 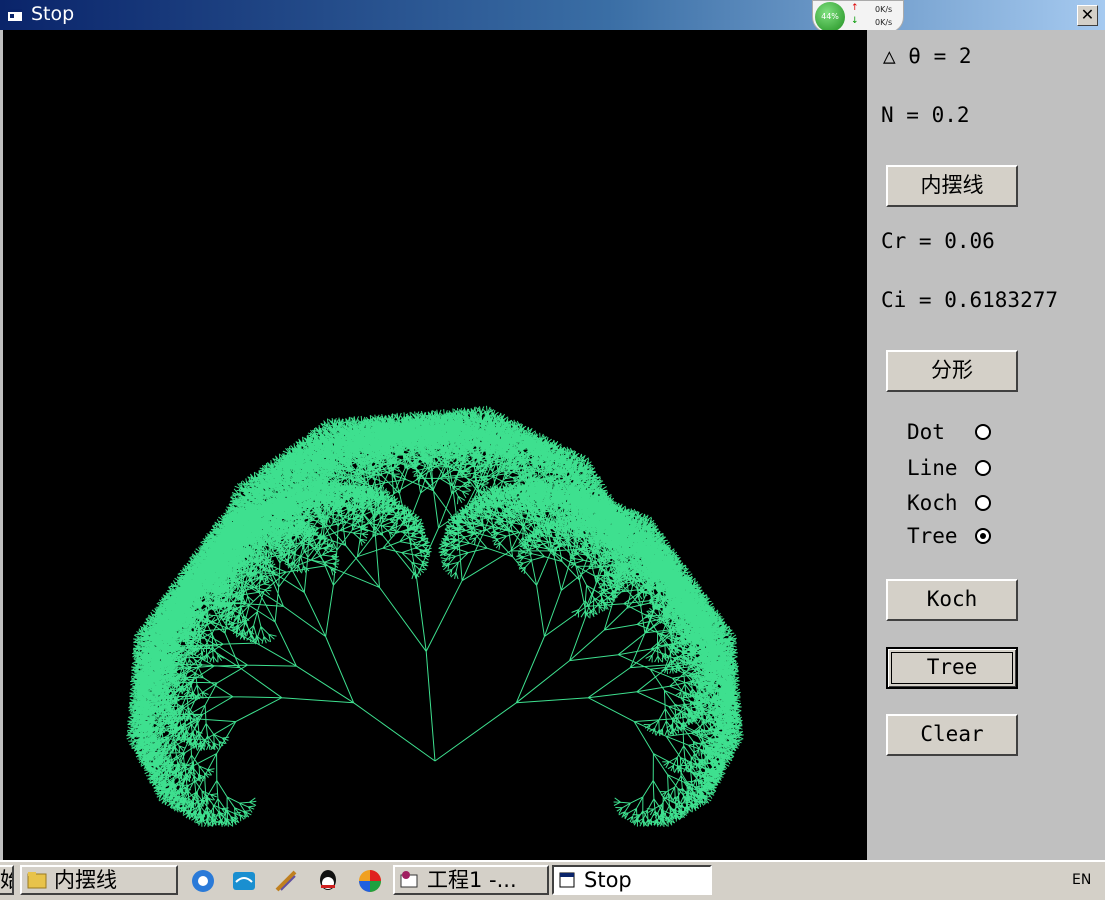 What do you see at coordinates (409, 879) in the screenshot?
I see `vb-project-icon` at bounding box center [409, 879].